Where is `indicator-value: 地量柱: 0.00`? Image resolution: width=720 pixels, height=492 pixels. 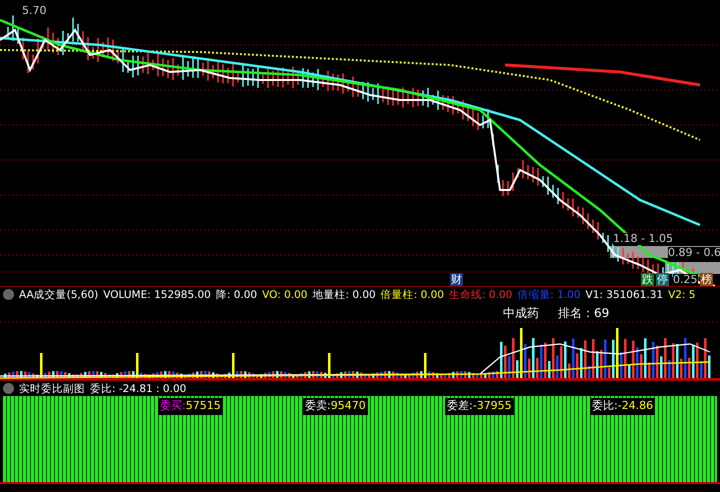 indicator-value: 地量柱: 0.00 is located at coordinates (344, 295).